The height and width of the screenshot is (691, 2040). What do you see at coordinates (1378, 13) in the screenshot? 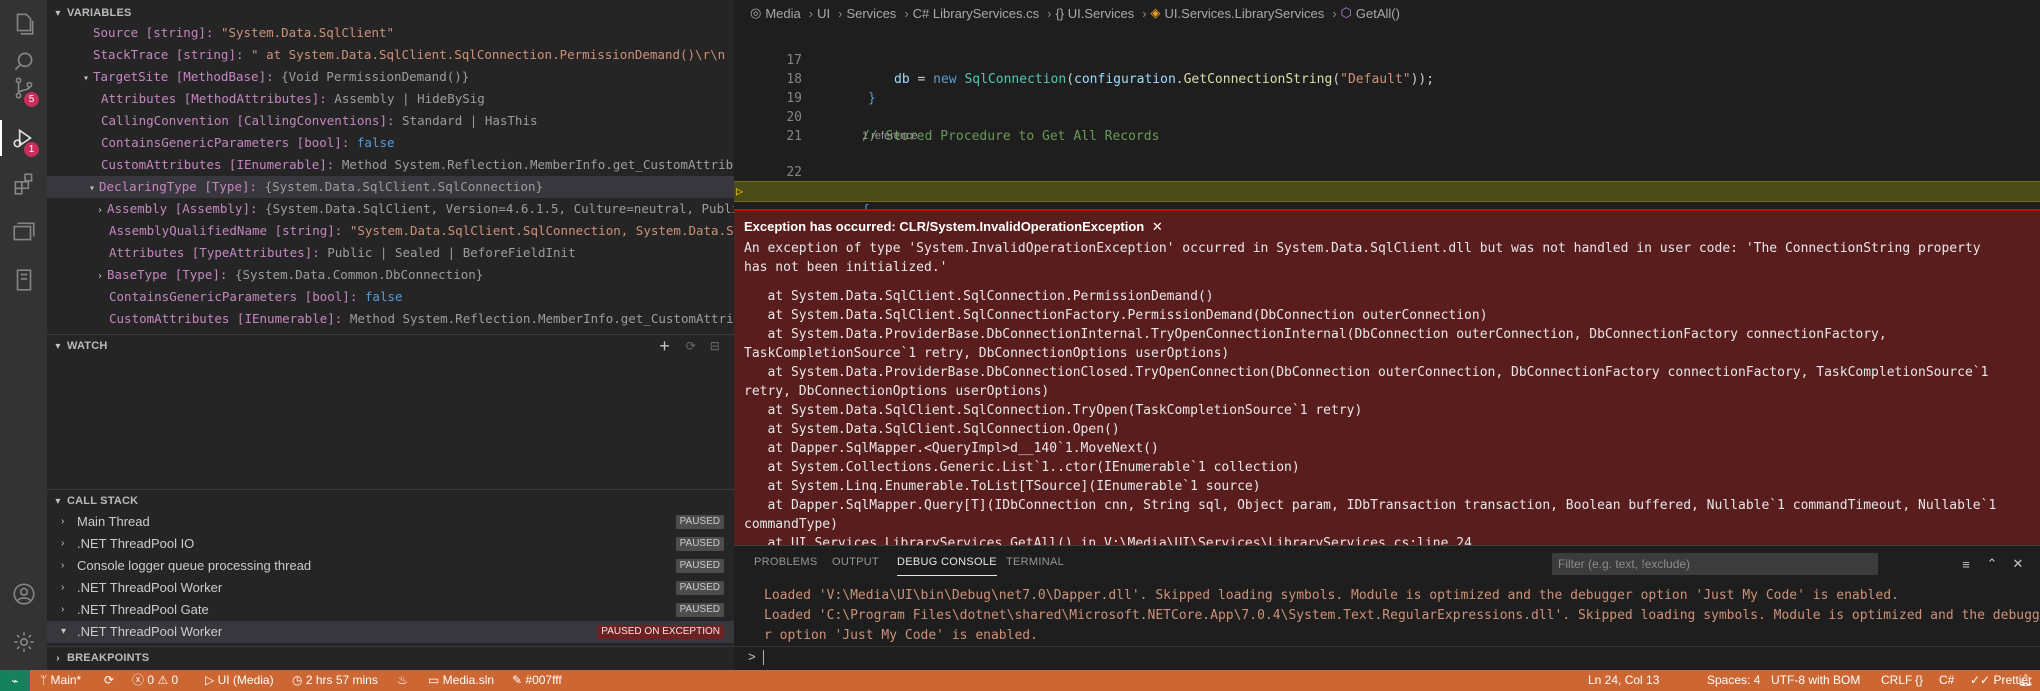
I see `breadcrumb-item: GetAll()` at bounding box center [1378, 13].